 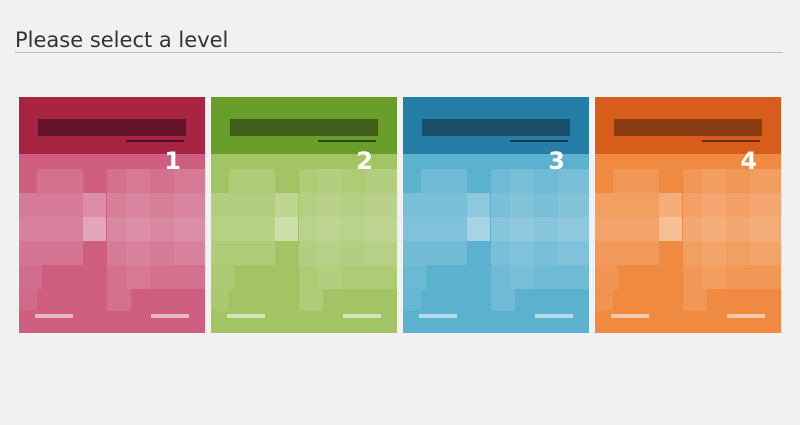 I want to click on level-number: 4, so click(x=748, y=161).